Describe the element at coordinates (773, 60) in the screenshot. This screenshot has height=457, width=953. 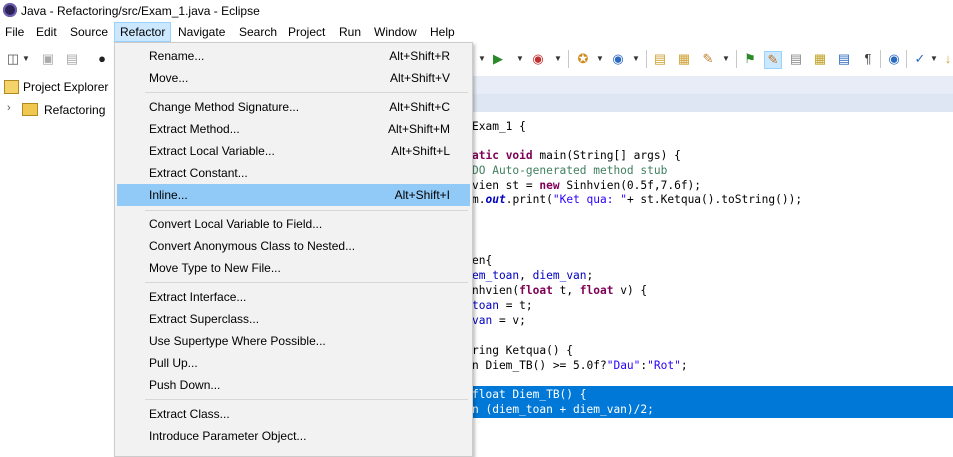
I see `highlight-icon: ✎` at that location.